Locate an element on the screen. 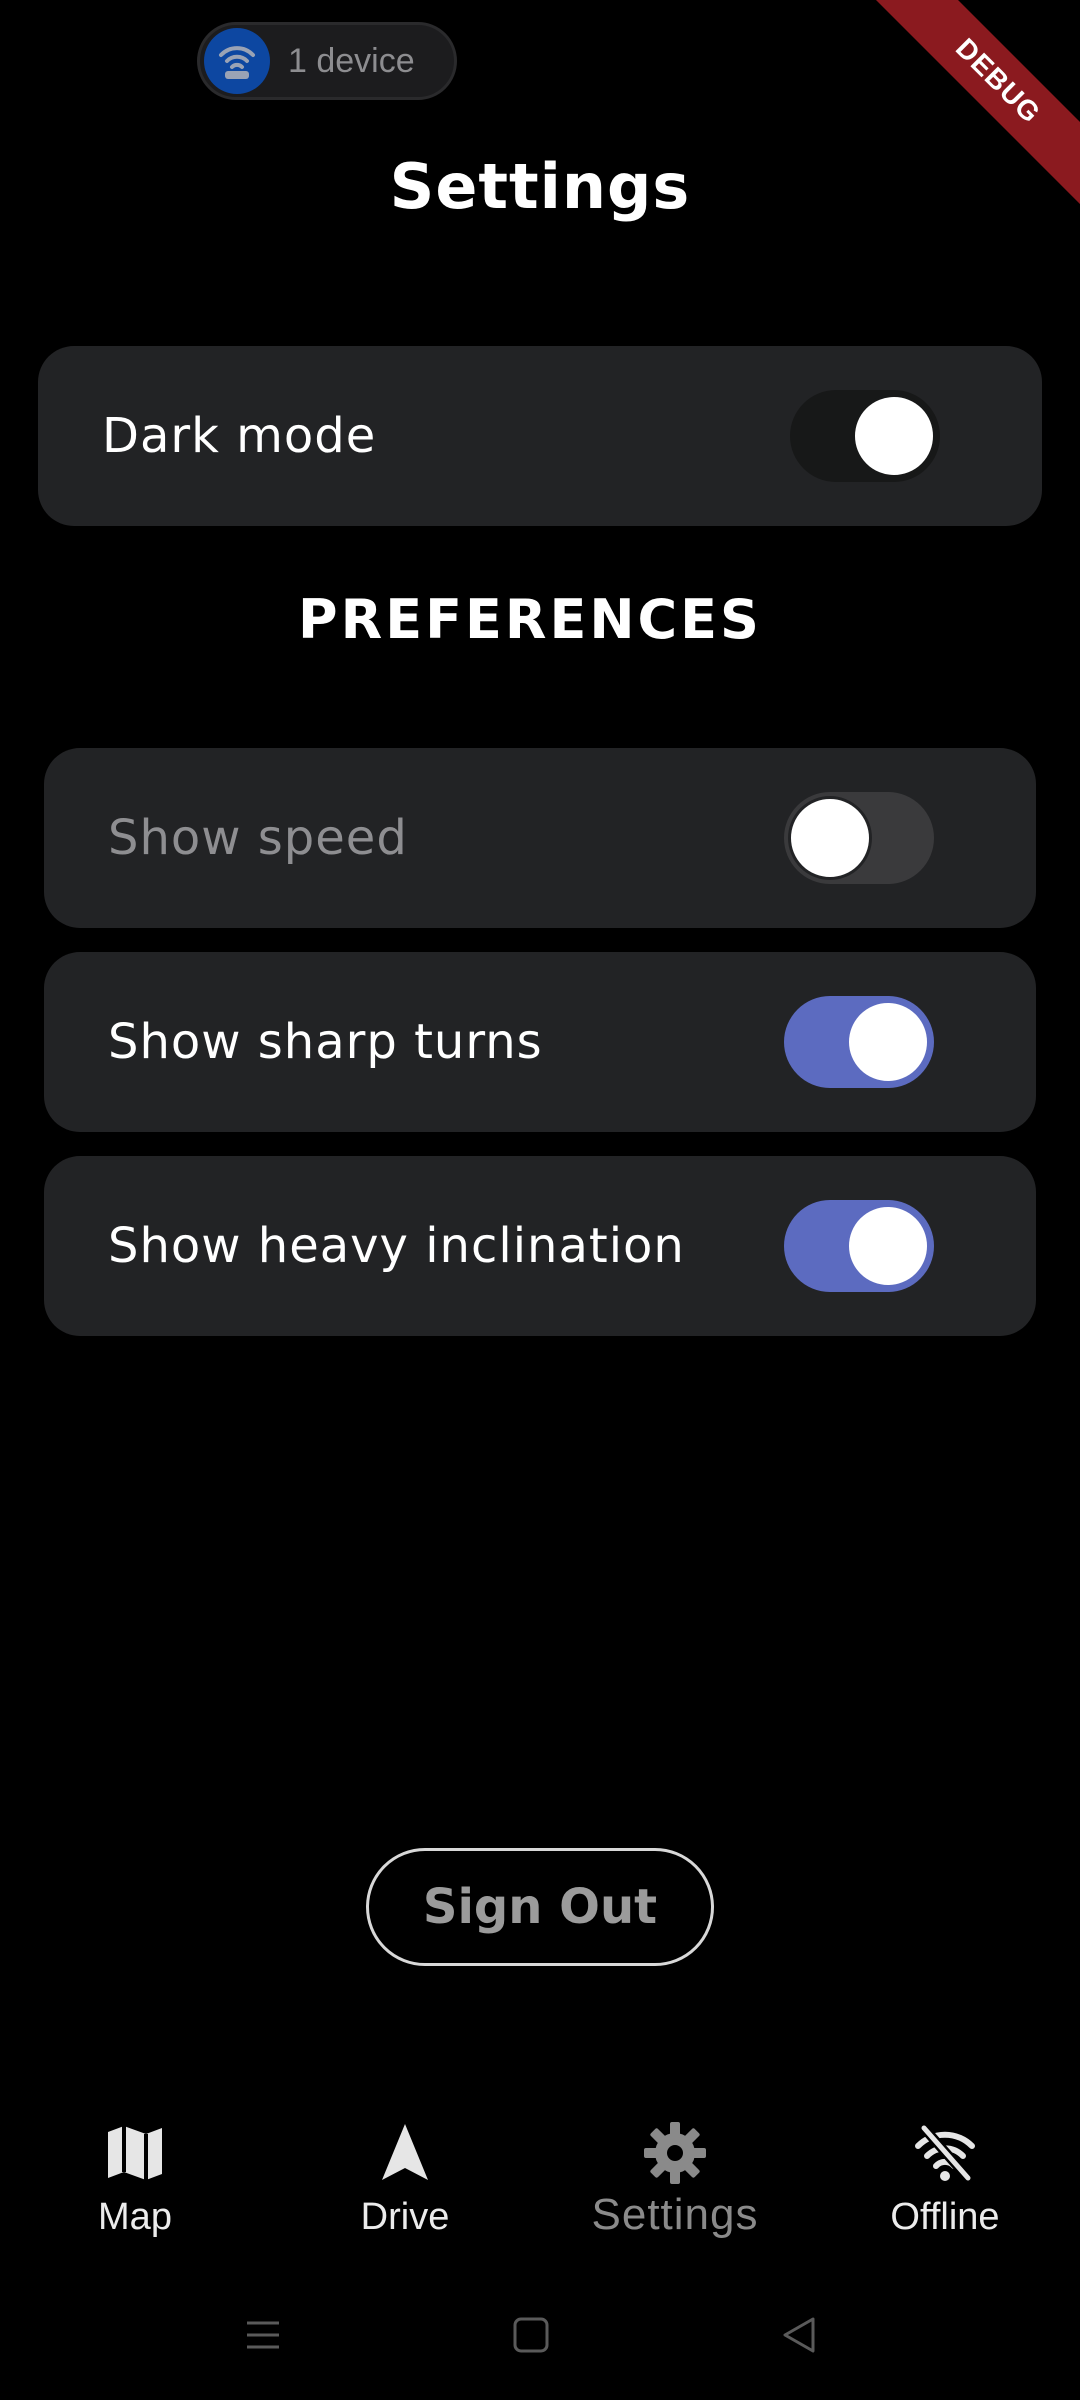  map-icon is located at coordinates (135, 2153).